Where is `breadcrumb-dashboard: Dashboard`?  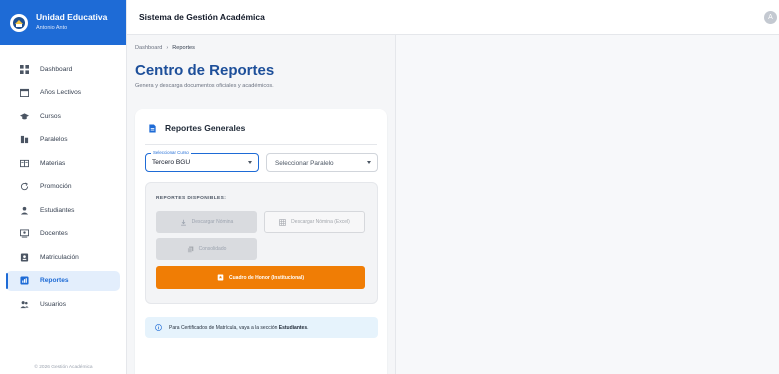
breadcrumb-dashboard: Dashboard is located at coordinates (148, 48).